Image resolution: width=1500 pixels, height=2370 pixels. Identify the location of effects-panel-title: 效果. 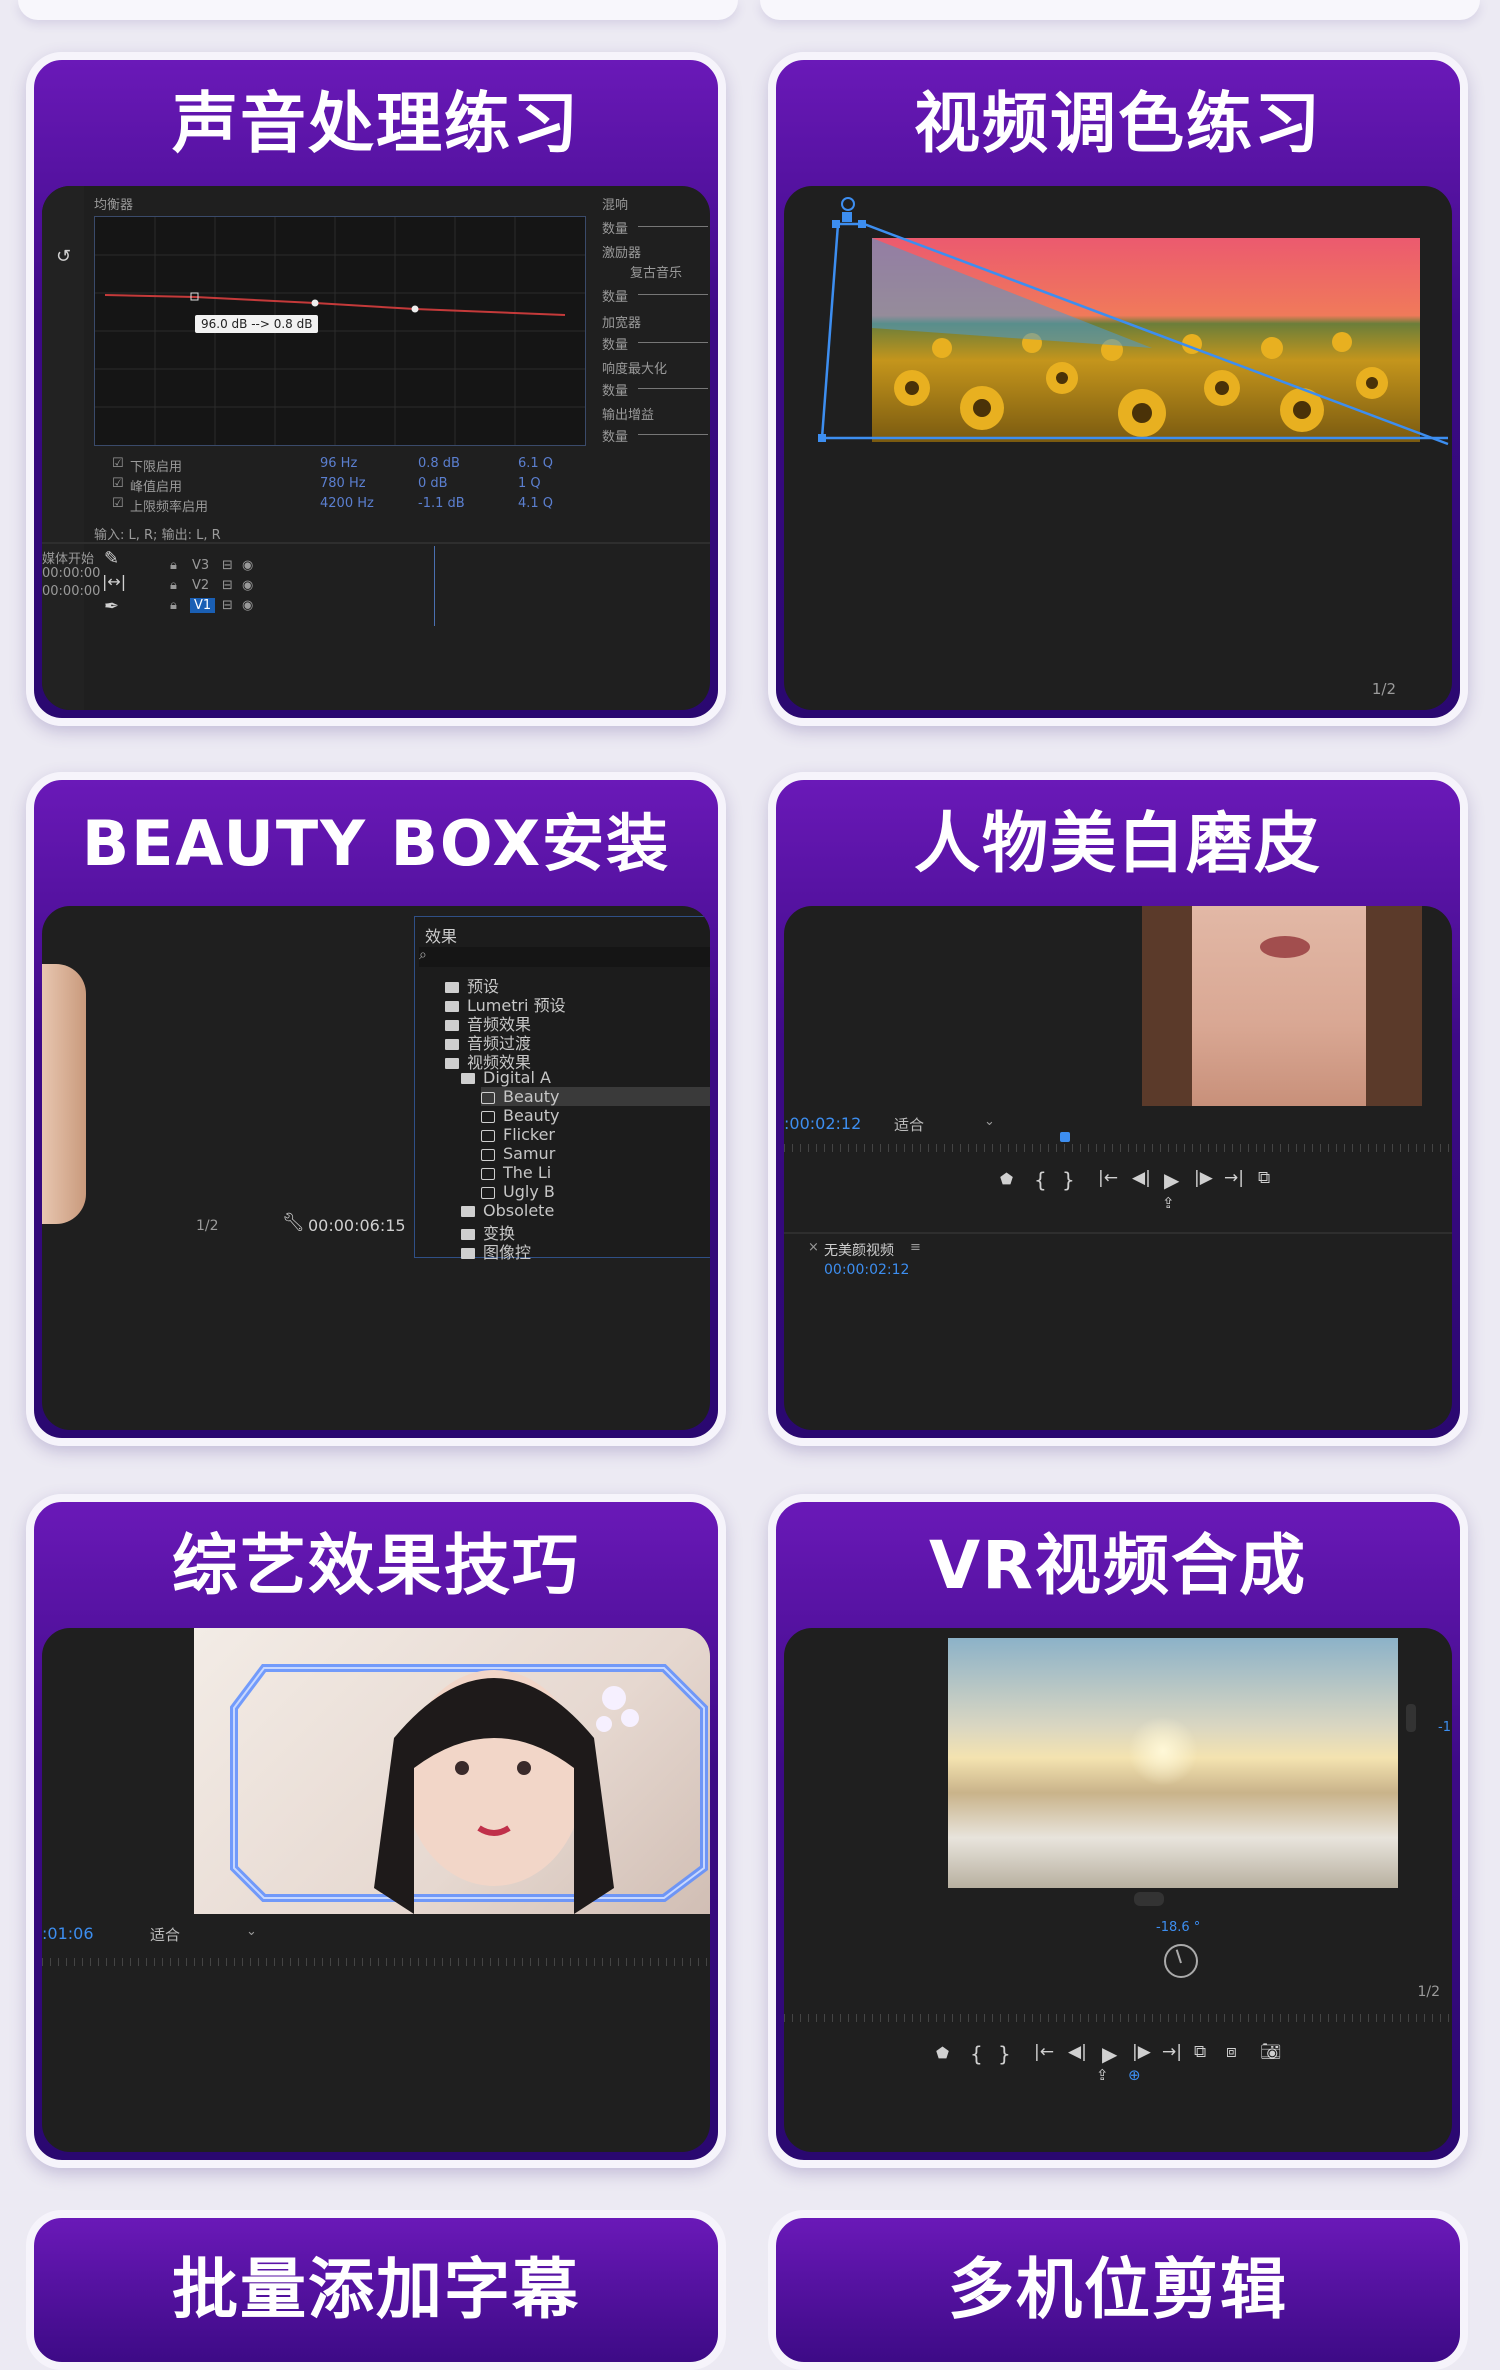
(441, 936).